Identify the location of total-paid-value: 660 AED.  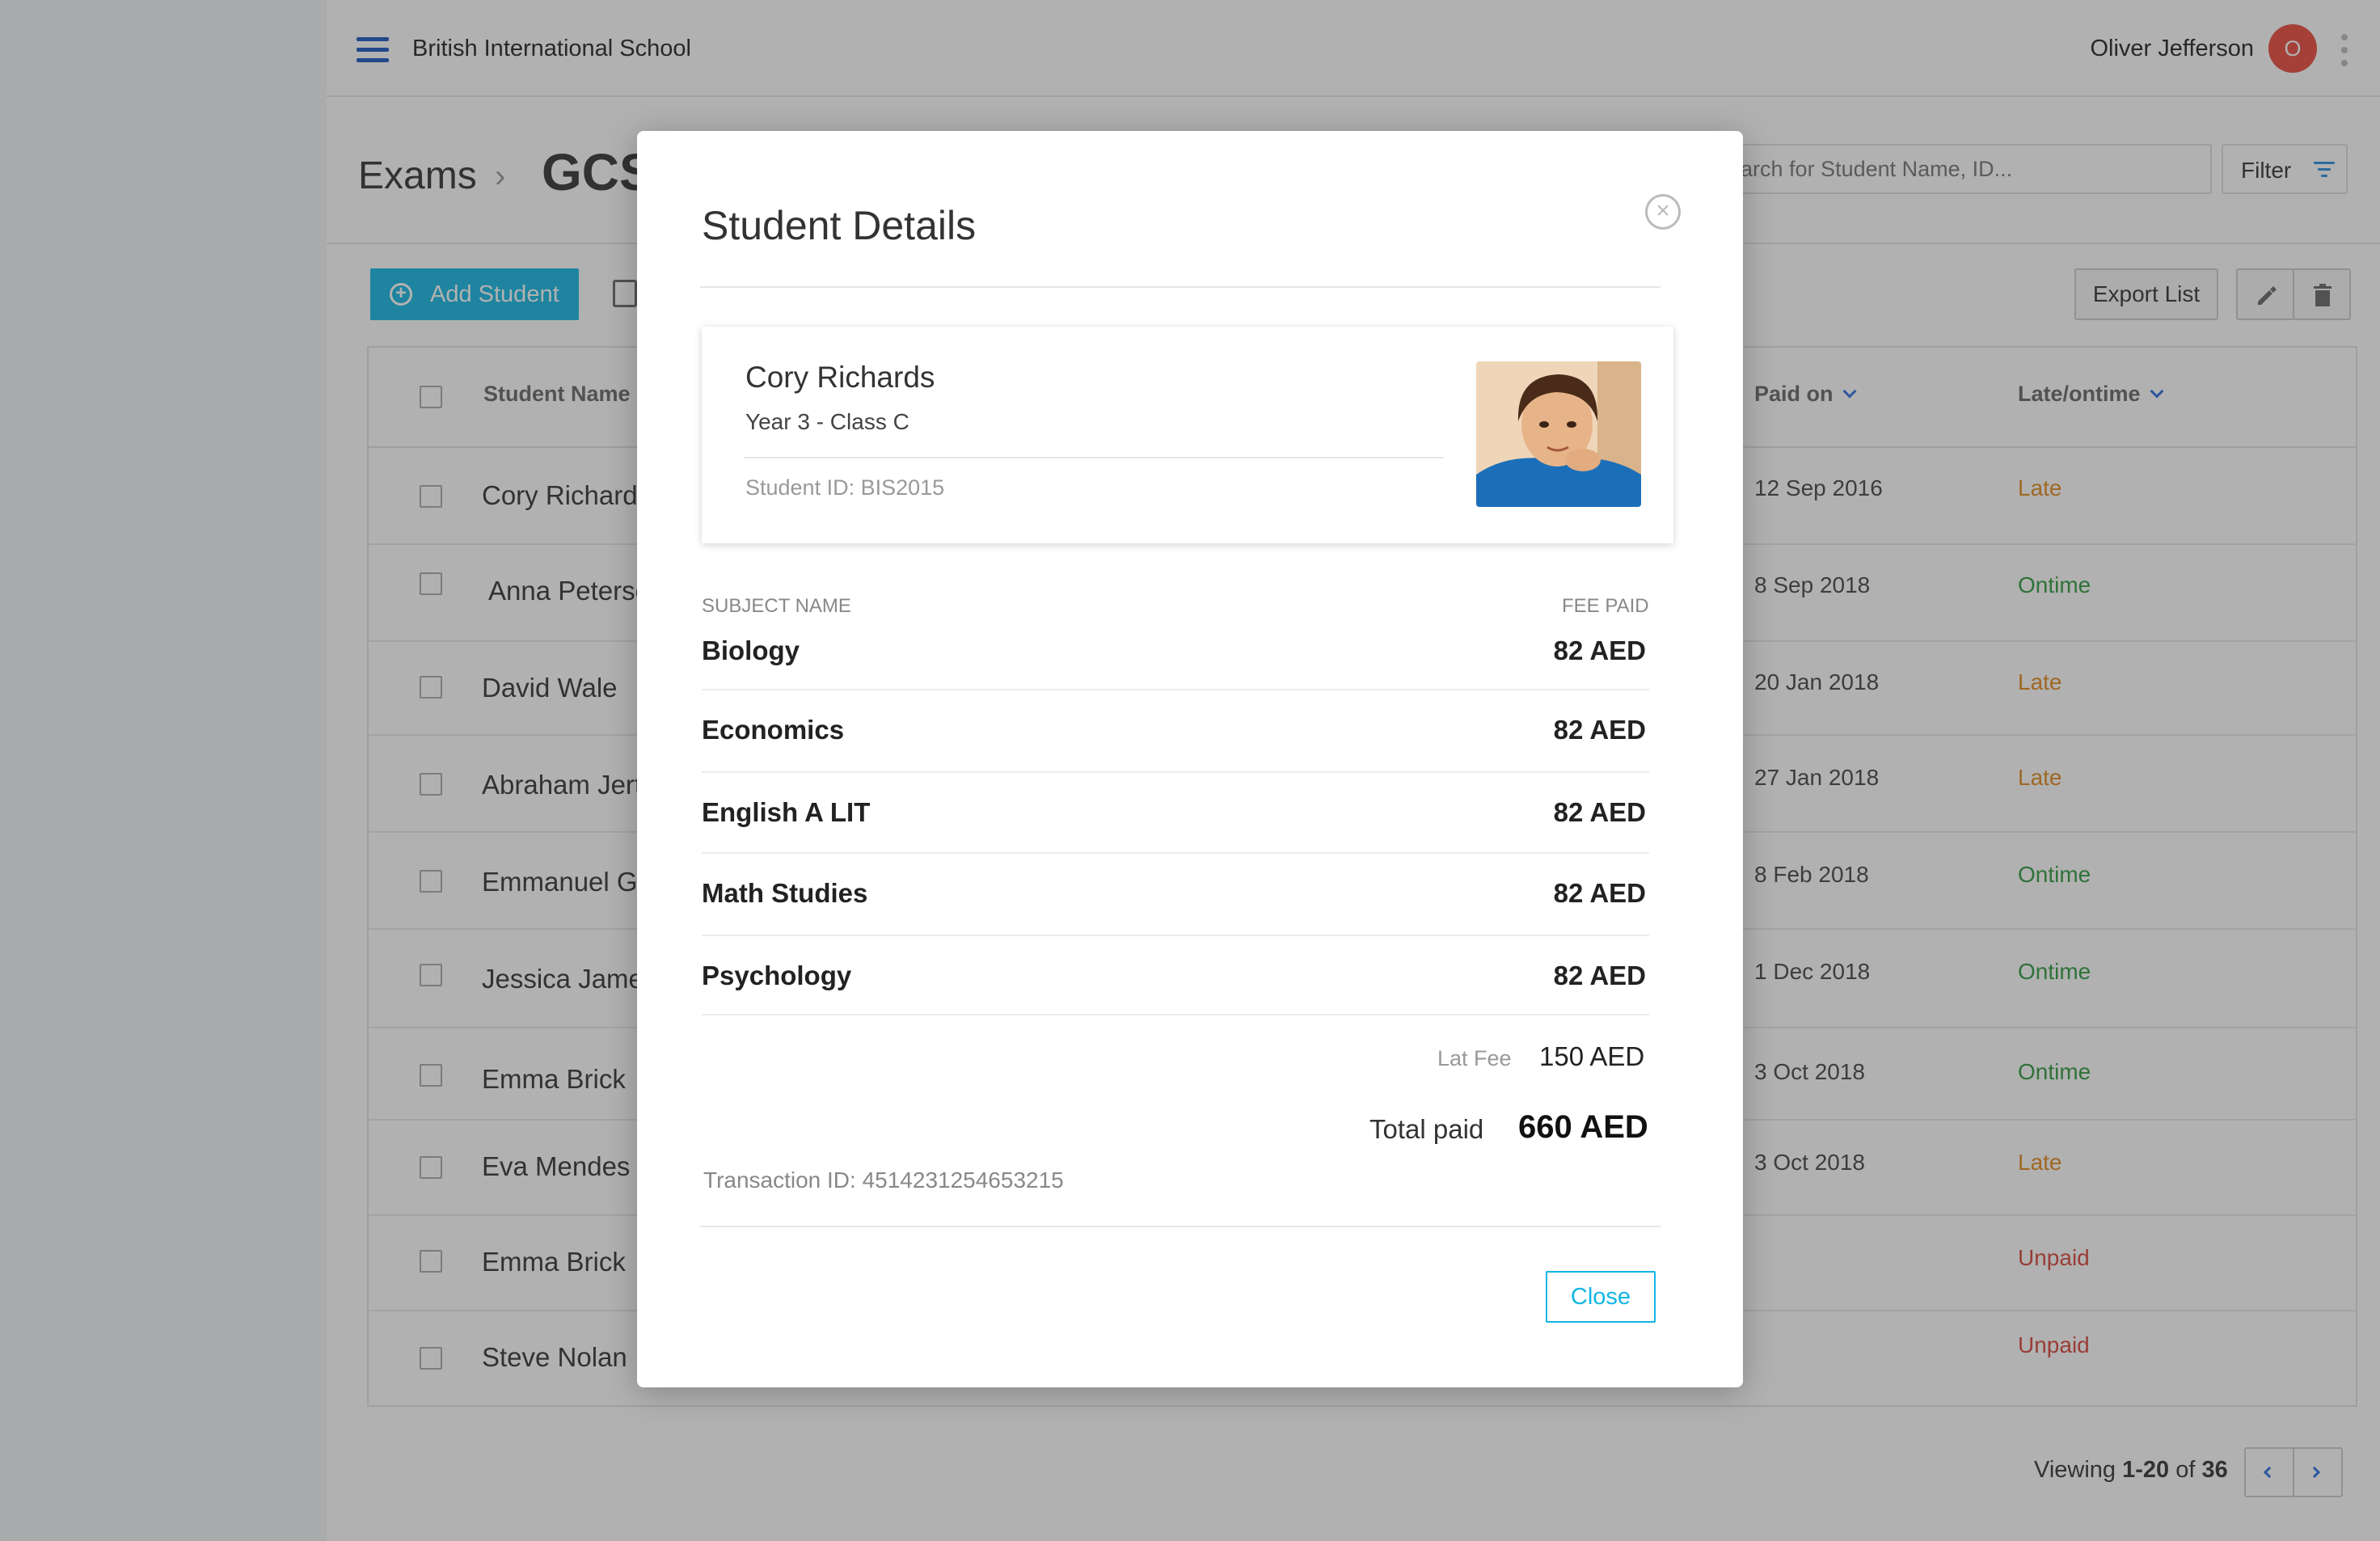
(1583, 1127).